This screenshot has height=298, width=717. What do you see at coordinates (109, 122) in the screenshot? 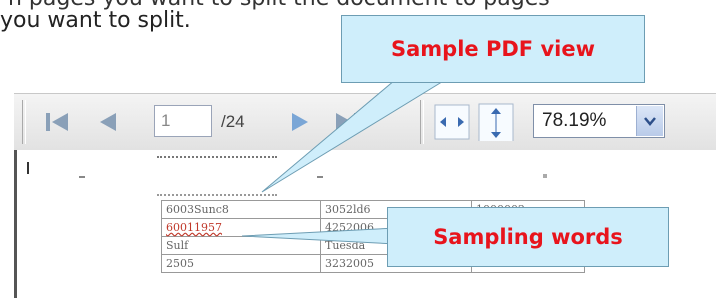
I see `previous-page-icon` at bounding box center [109, 122].